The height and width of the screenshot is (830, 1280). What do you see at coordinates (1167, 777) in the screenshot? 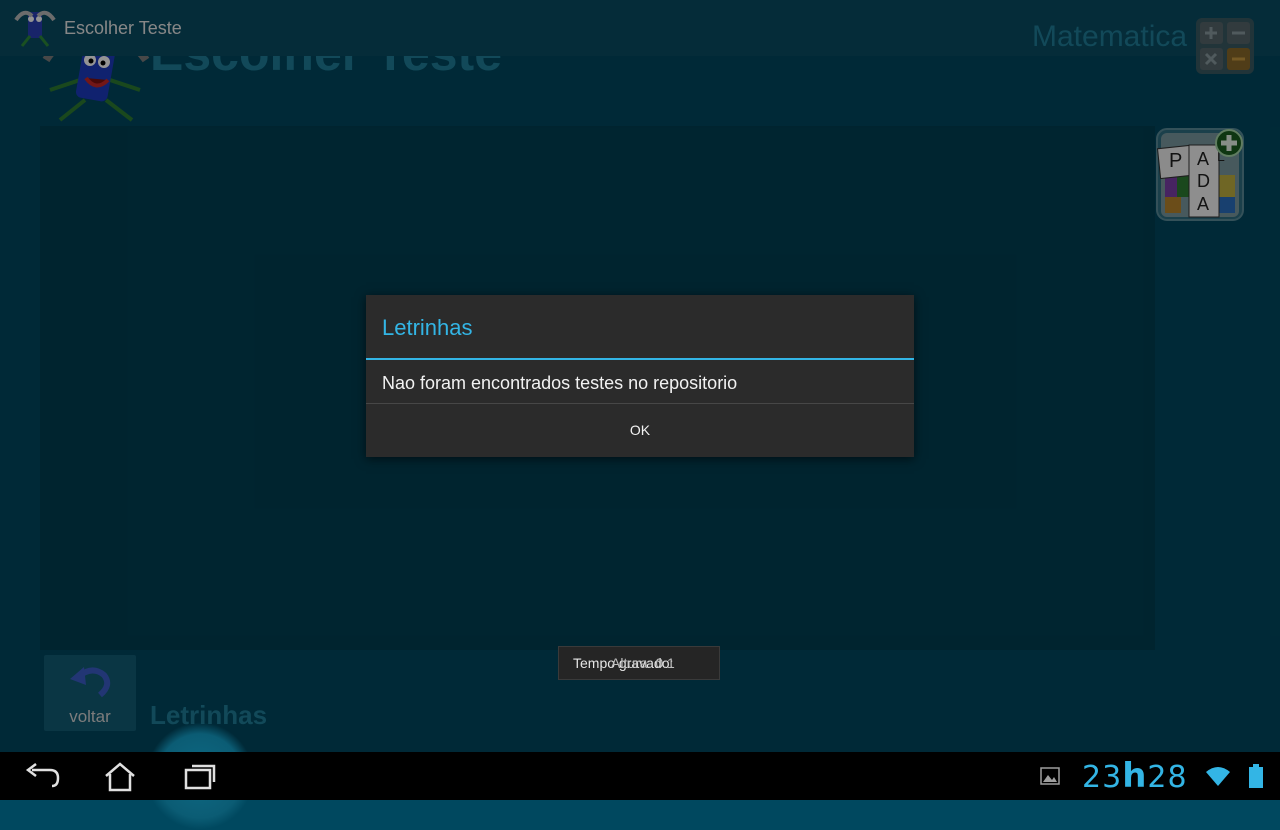
I see `clock-minutes: 28` at bounding box center [1167, 777].